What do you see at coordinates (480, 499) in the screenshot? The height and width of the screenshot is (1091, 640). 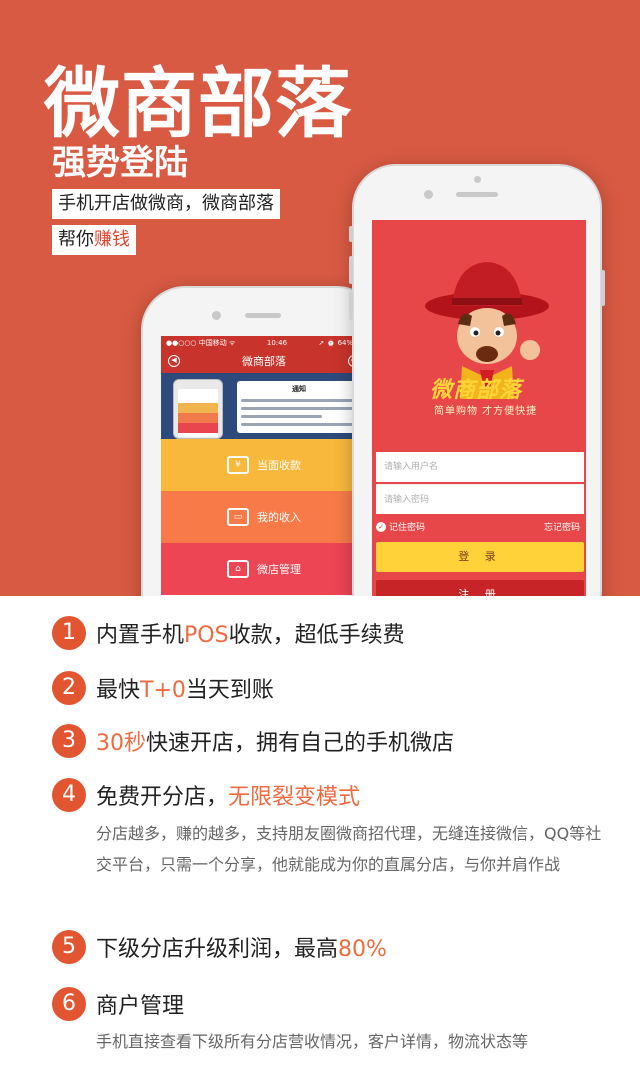 I see `password-input: 请输入密码` at bounding box center [480, 499].